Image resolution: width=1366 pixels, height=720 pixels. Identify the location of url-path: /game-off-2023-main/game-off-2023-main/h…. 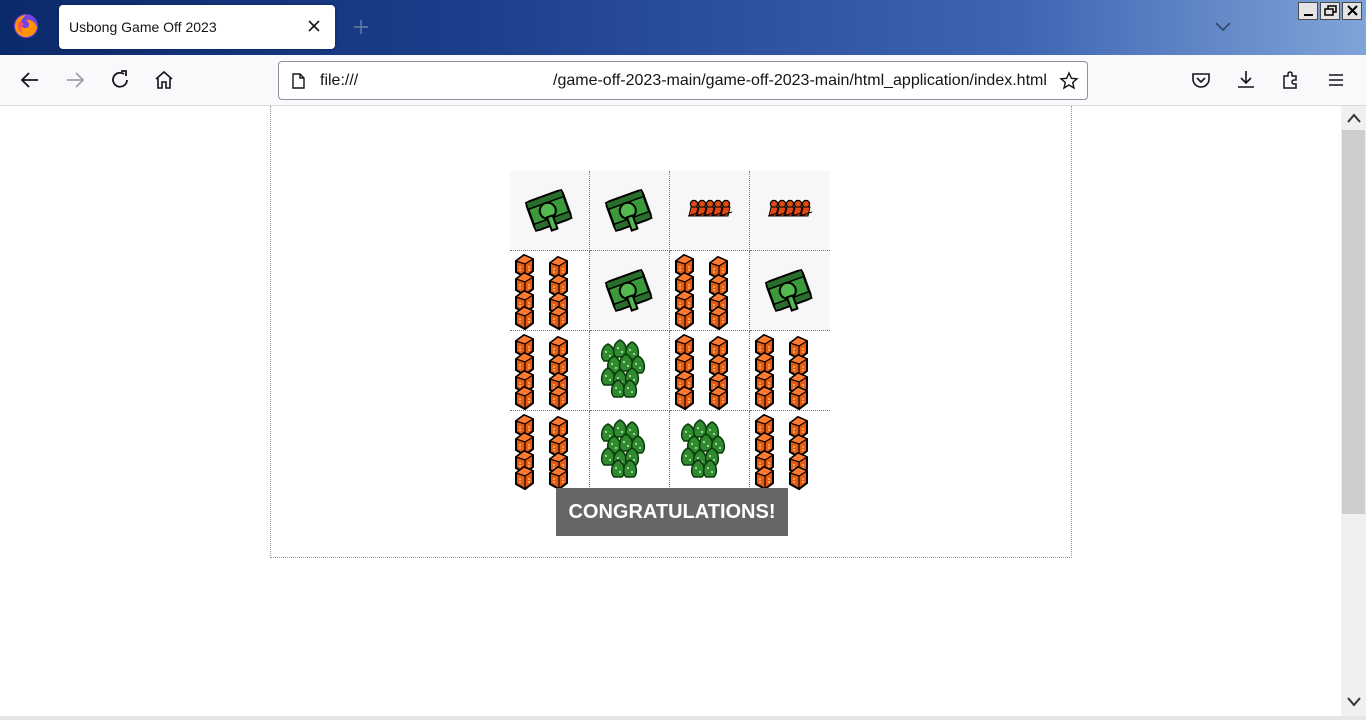
(800, 80).